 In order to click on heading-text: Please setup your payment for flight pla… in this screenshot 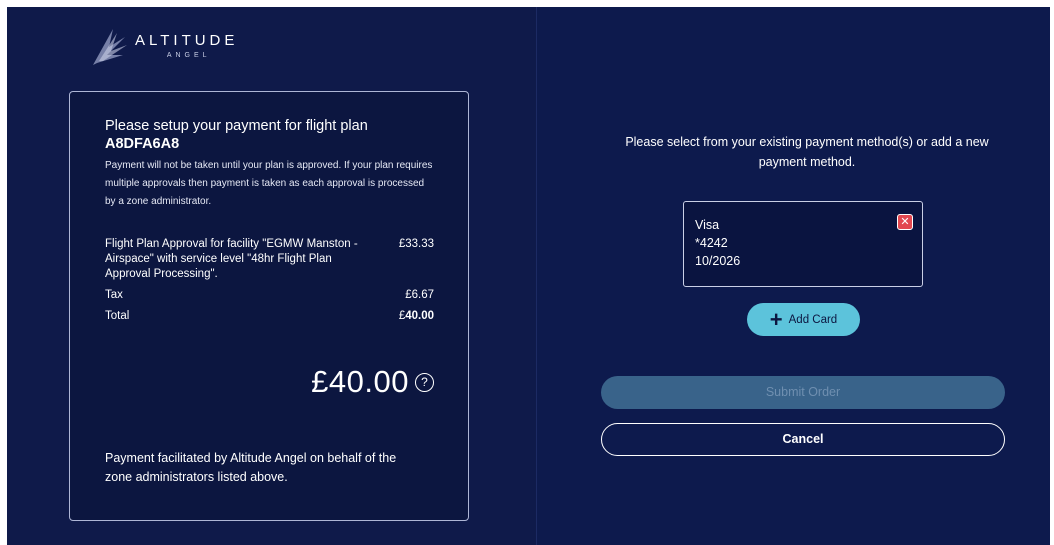, I will do `click(236, 126)`.